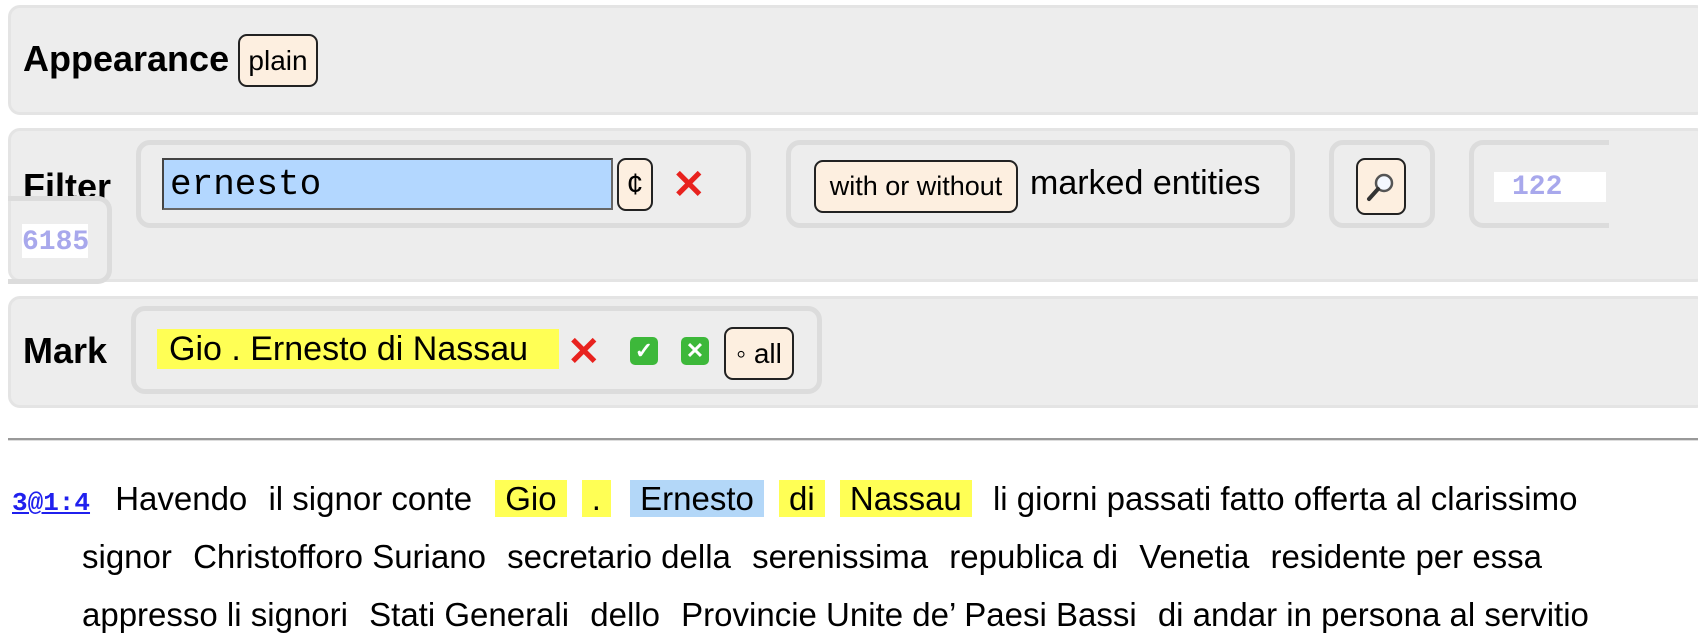 This screenshot has width=1698, height=644. Describe the element at coordinates (387, 184) in the screenshot. I see `search-input` at that location.